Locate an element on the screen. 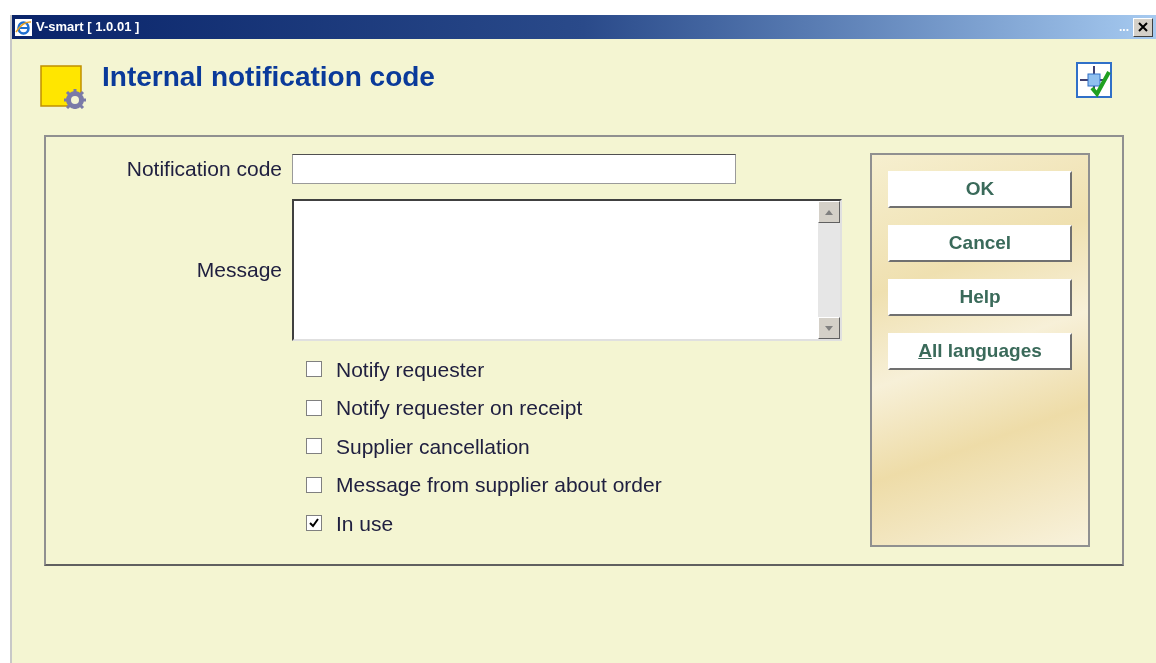  field-label: Message is located at coordinates (239, 270).